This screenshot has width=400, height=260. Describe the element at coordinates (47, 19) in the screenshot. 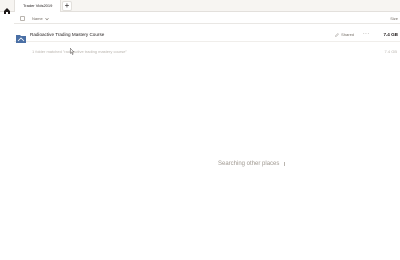

I see `chevron-down-icon` at that location.